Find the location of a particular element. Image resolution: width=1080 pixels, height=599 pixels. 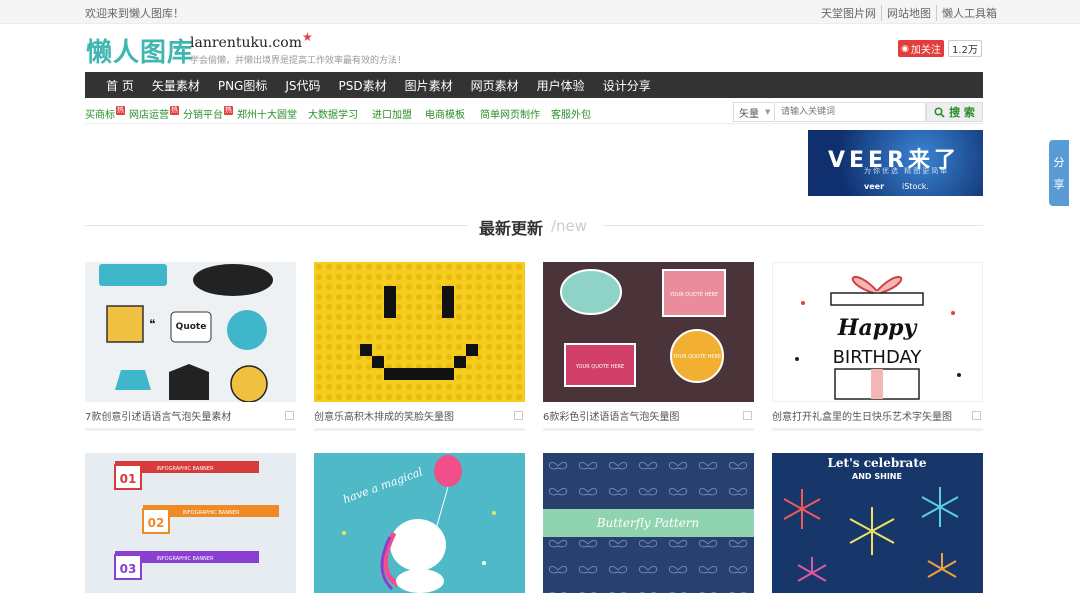

unicorn-balloon-thumbnail: have a magical is located at coordinates (418, 524).